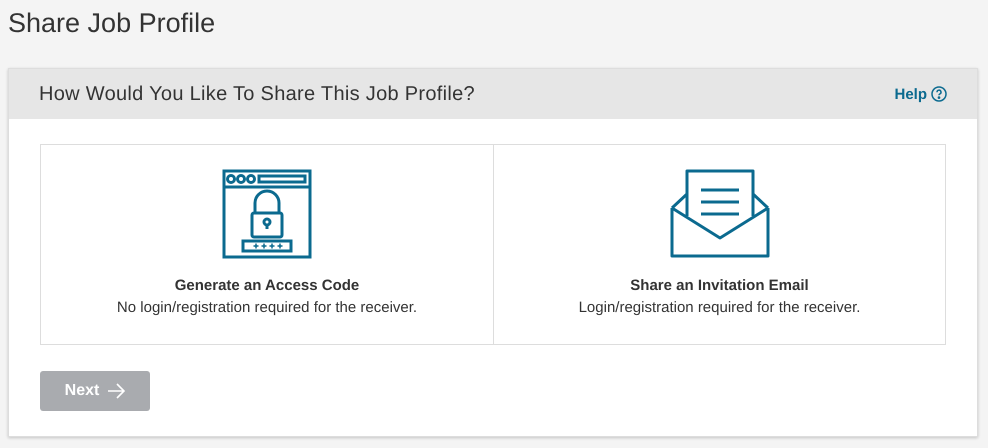 The width and height of the screenshot is (988, 448). What do you see at coordinates (112, 23) in the screenshot?
I see `page-title: Share Job Profile` at bounding box center [112, 23].